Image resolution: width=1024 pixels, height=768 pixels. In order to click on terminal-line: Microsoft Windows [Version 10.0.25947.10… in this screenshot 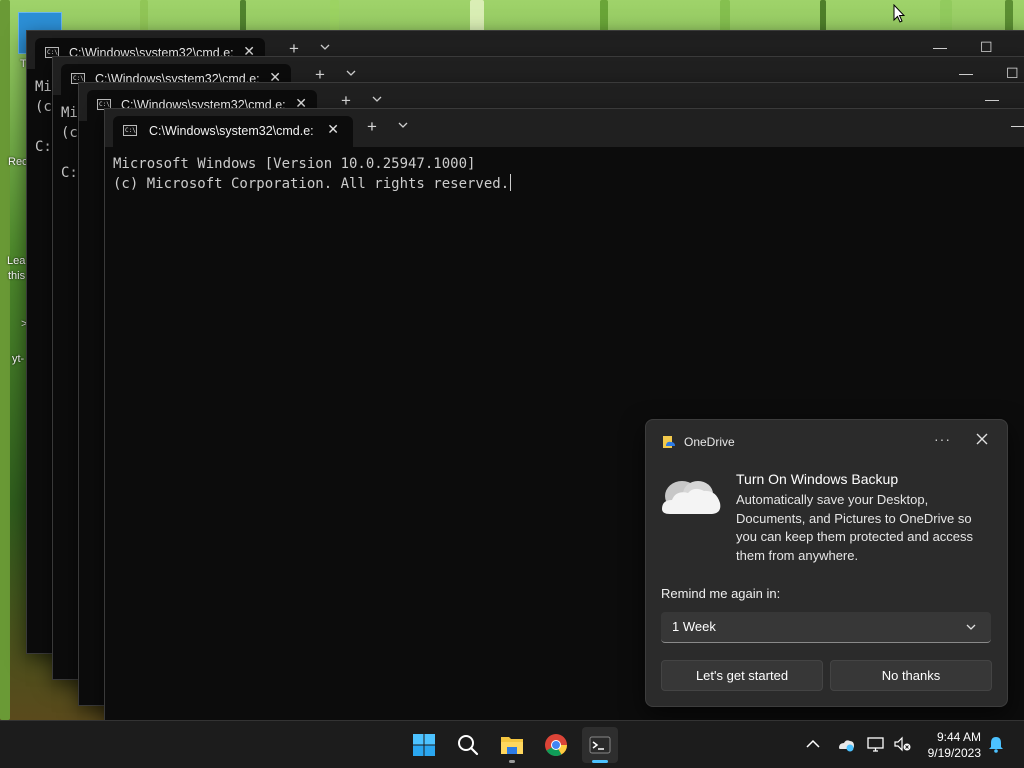, I will do `click(294, 164)`.